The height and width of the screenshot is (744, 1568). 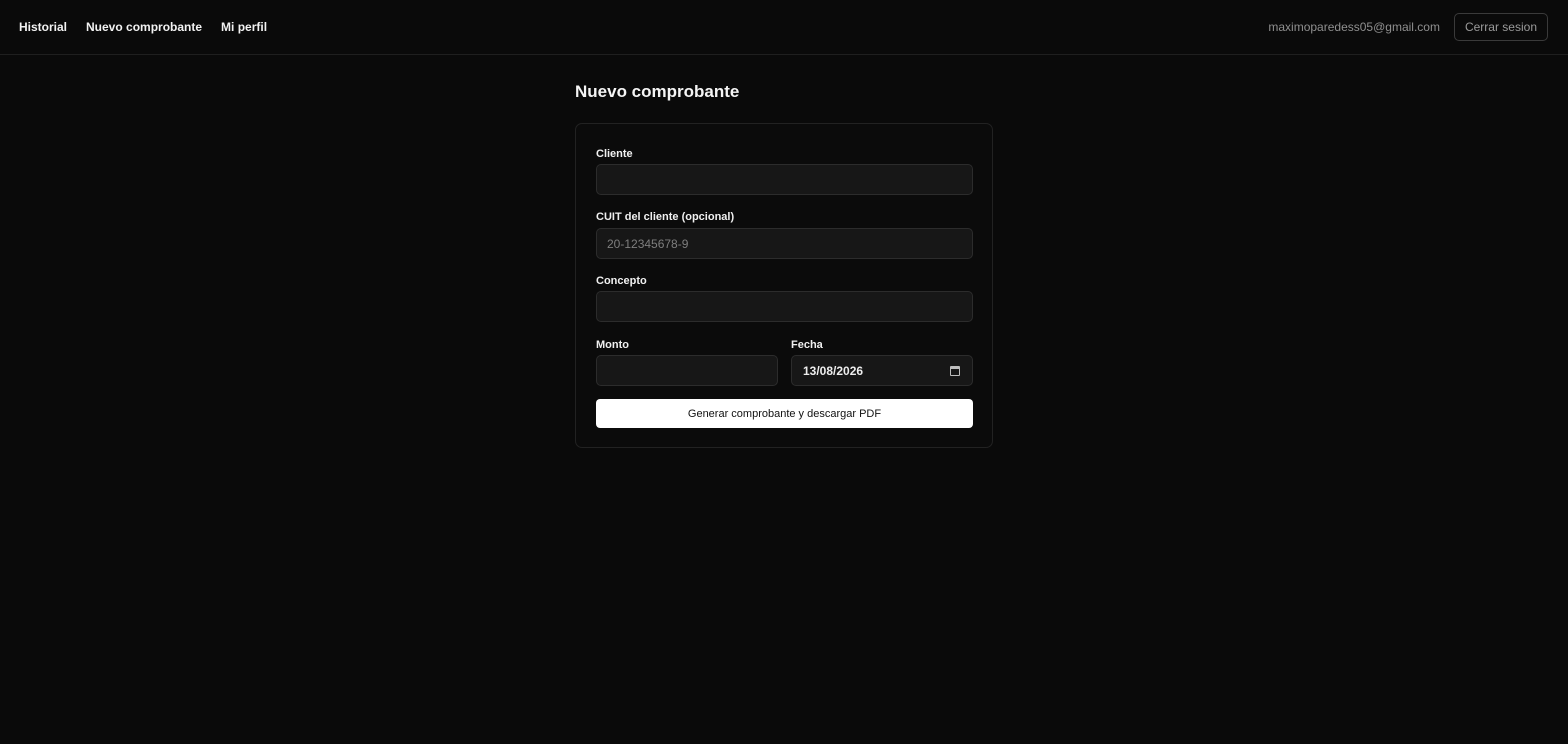 I want to click on nav-link-nuevo-comprobante: Nuevo comprobante, so click(x=144, y=27).